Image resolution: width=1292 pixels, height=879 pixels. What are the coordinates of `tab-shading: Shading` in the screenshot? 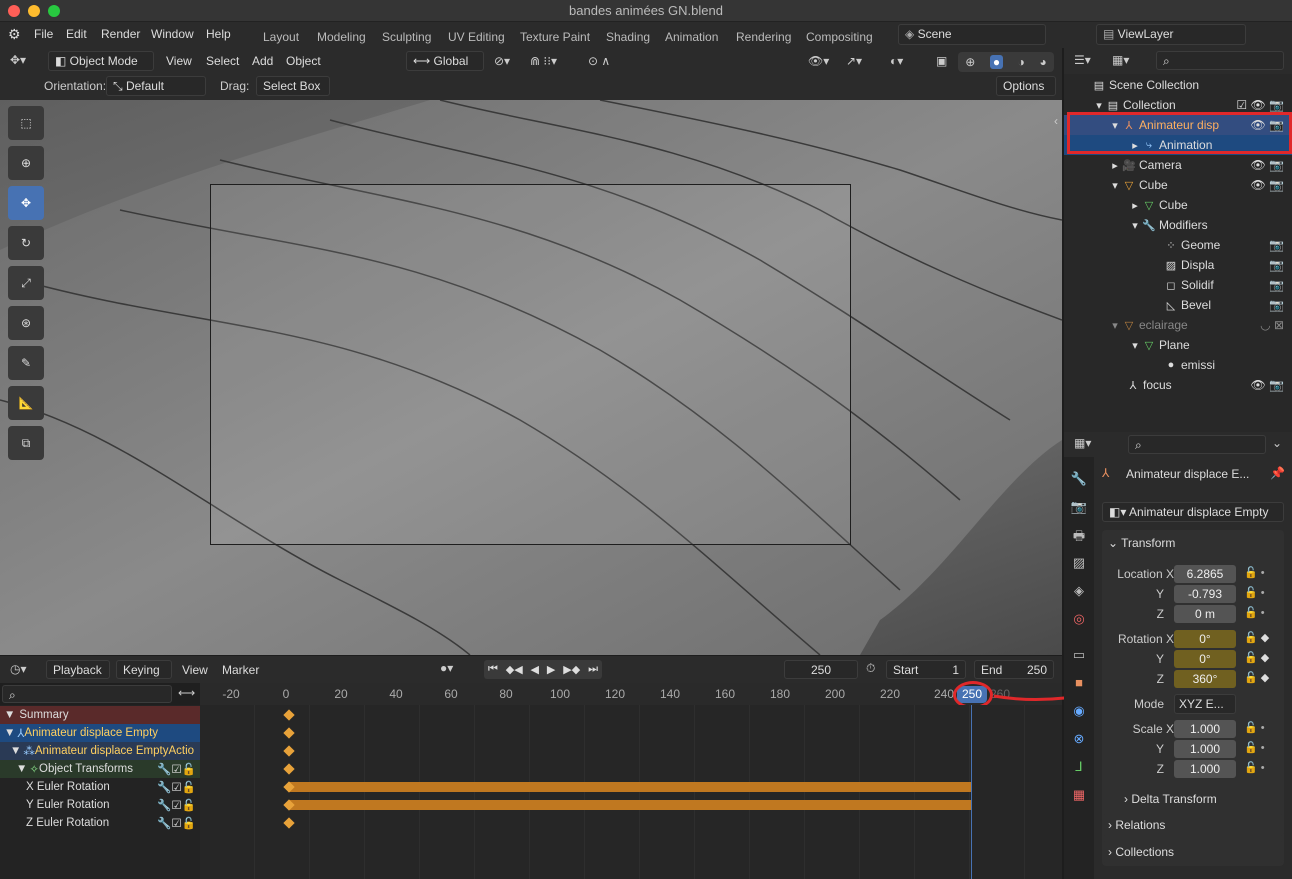 It's located at (628, 37).